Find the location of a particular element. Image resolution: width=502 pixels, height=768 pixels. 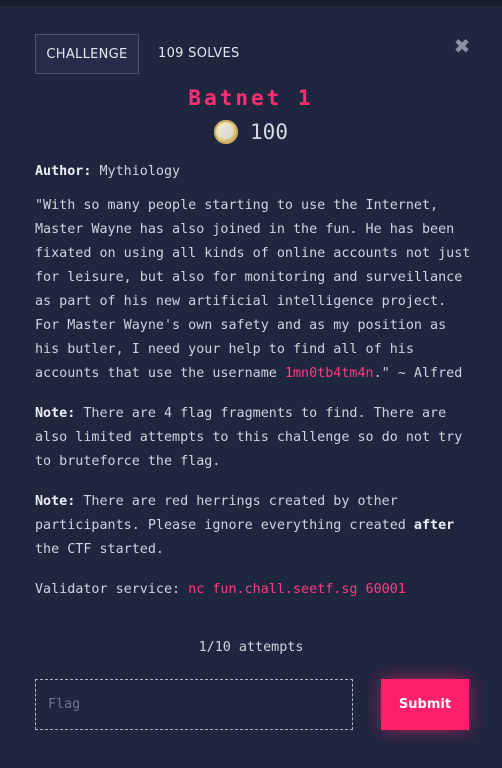

coin-icon is located at coordinates (226, 132).